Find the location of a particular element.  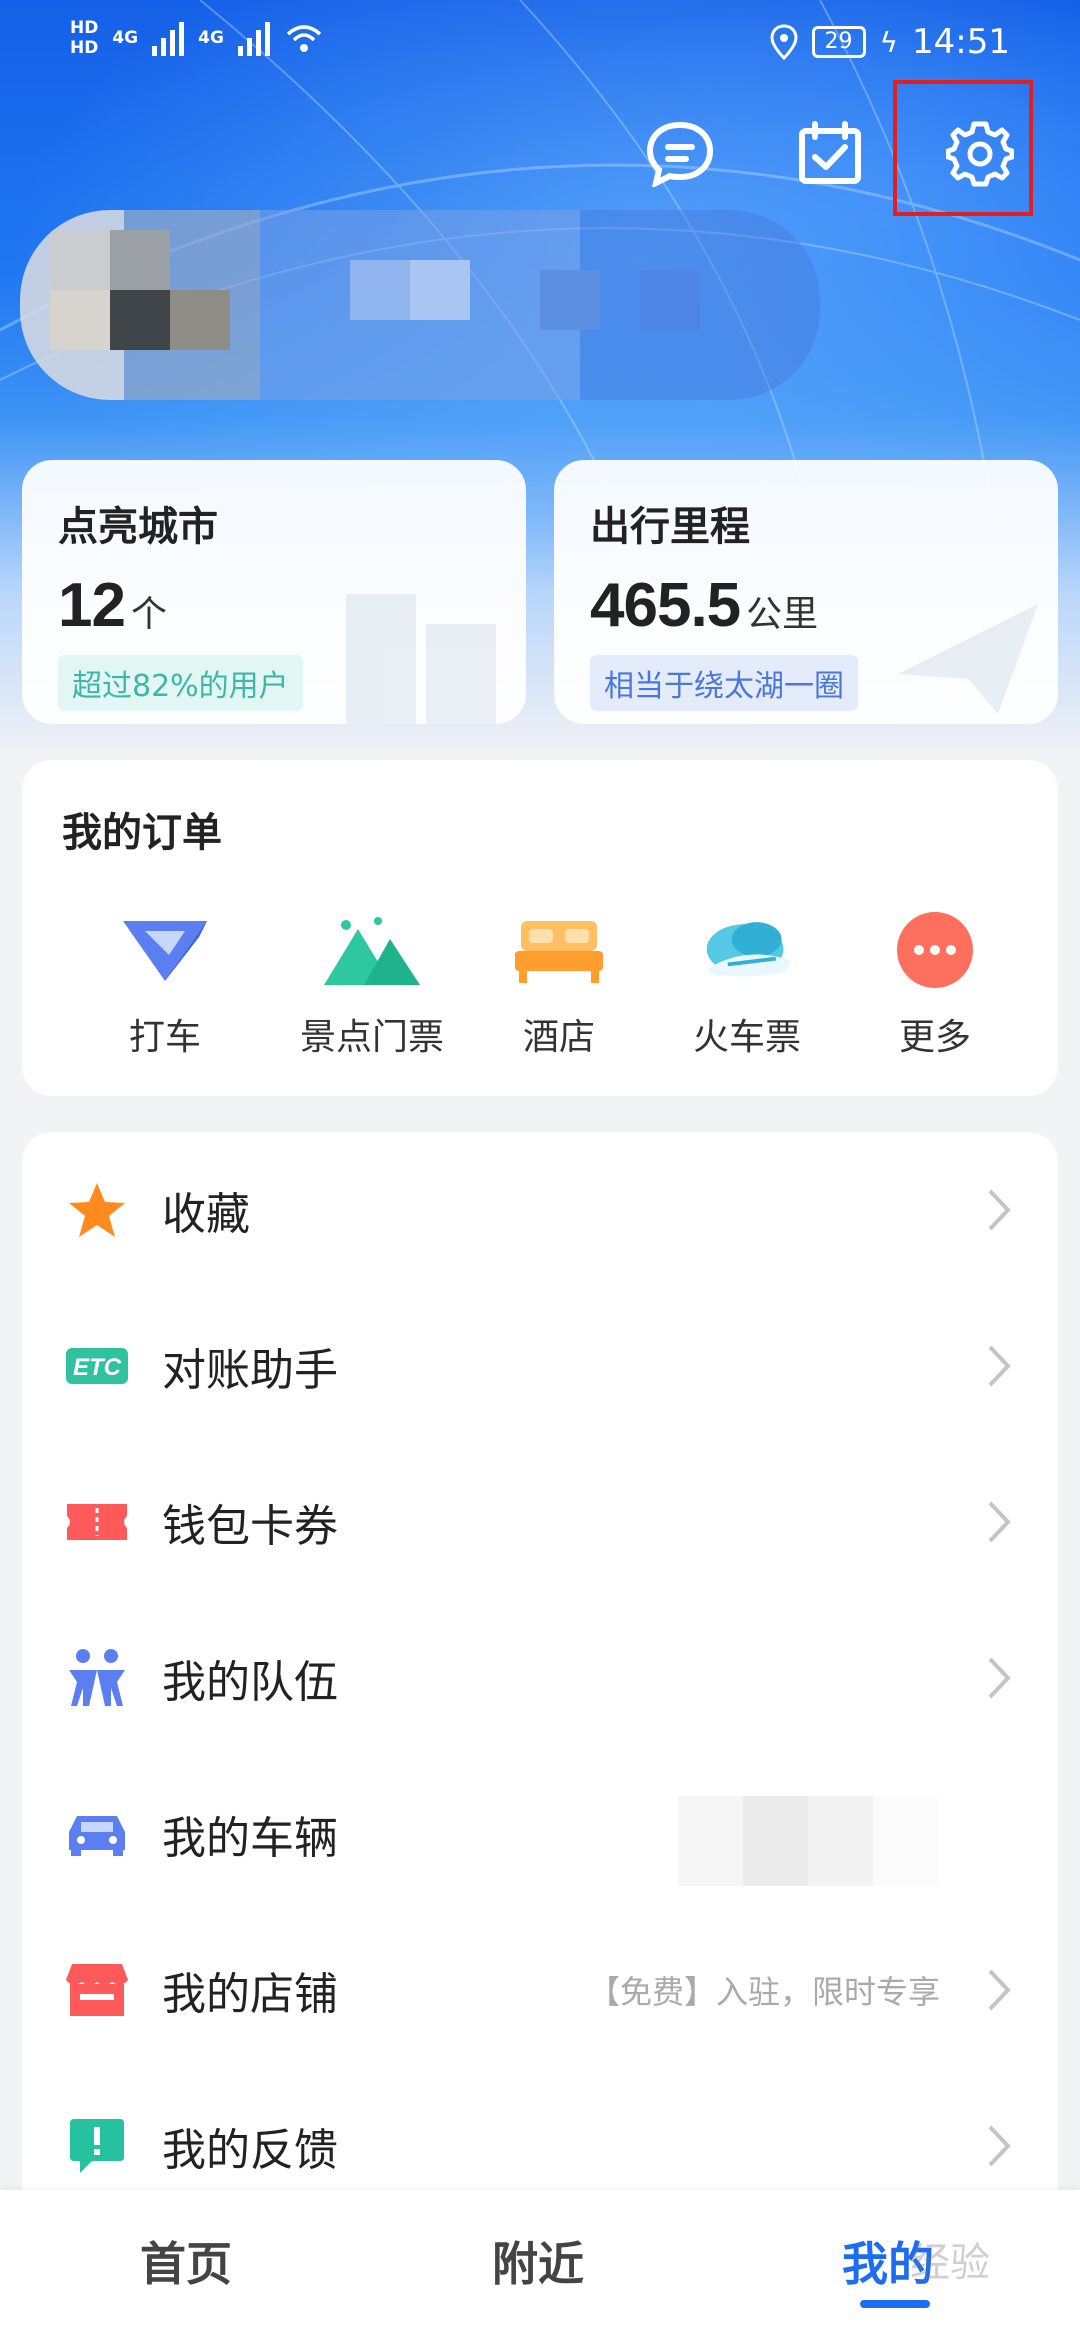

menu-item-vehicle: 我的车辆 is located at coordinates (540, 1834).